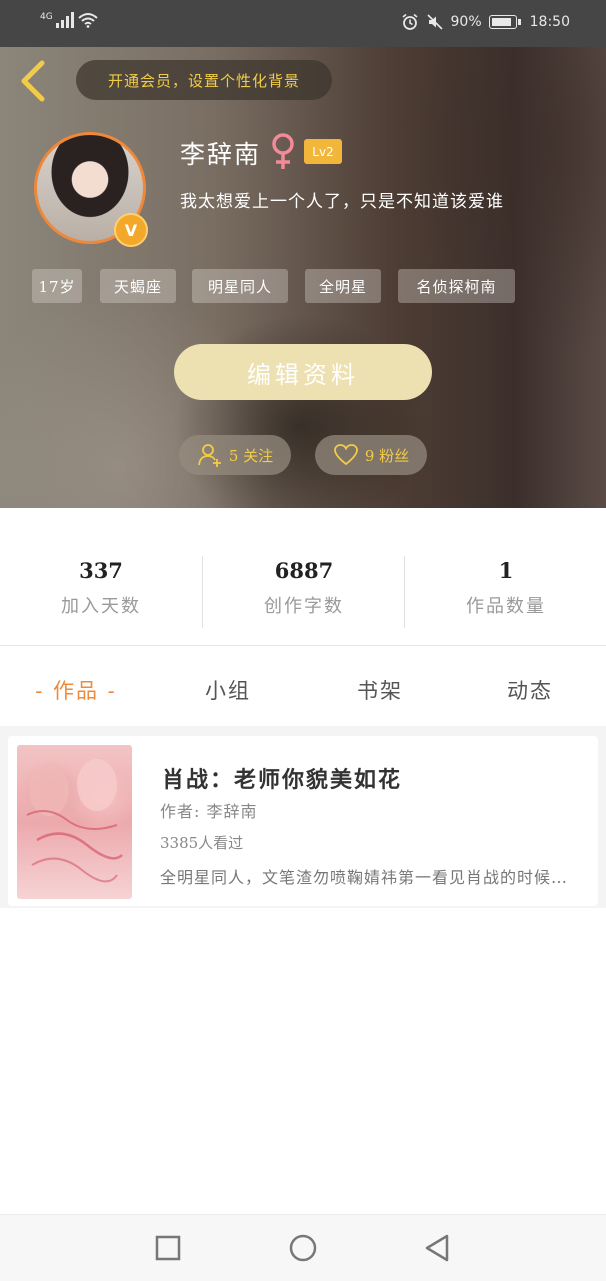  I want to click on signal-bars-icon, so click(64, 20).